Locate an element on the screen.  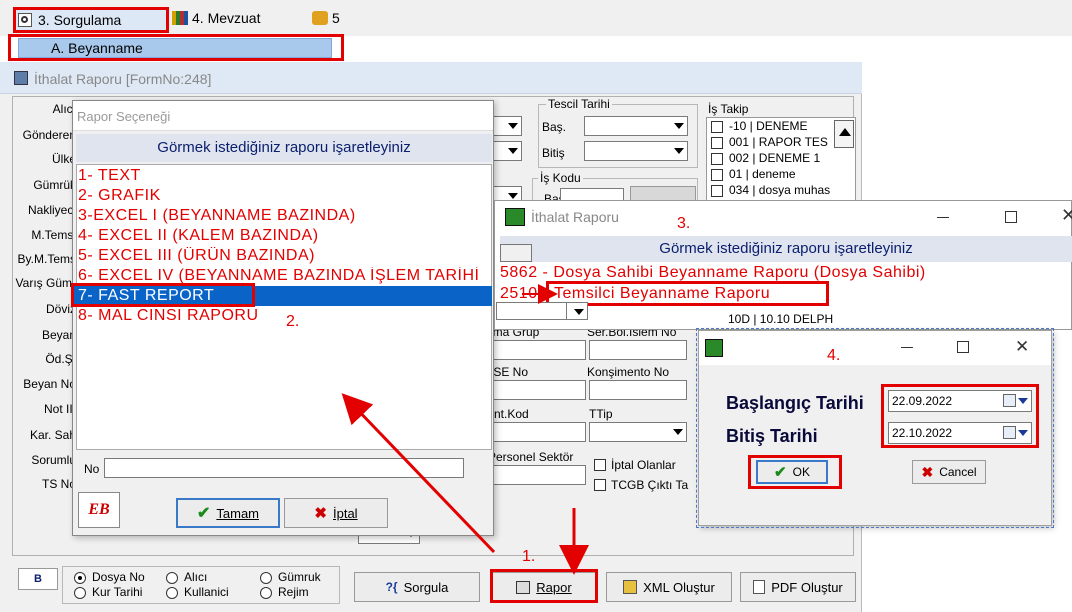
annotation-arrows is located at coordinates (465, 429).